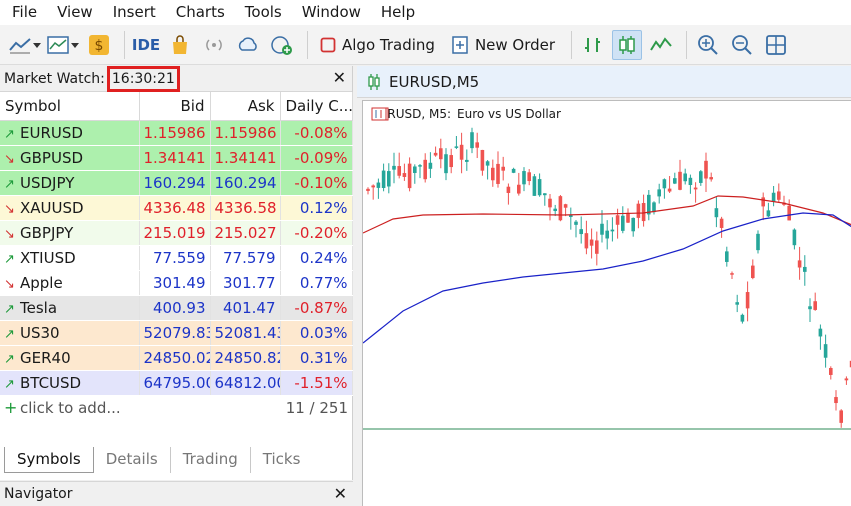 The image size is (851, 506). I want to click on symbol-cell: ↘ XAUUSD, so click(70, 208).